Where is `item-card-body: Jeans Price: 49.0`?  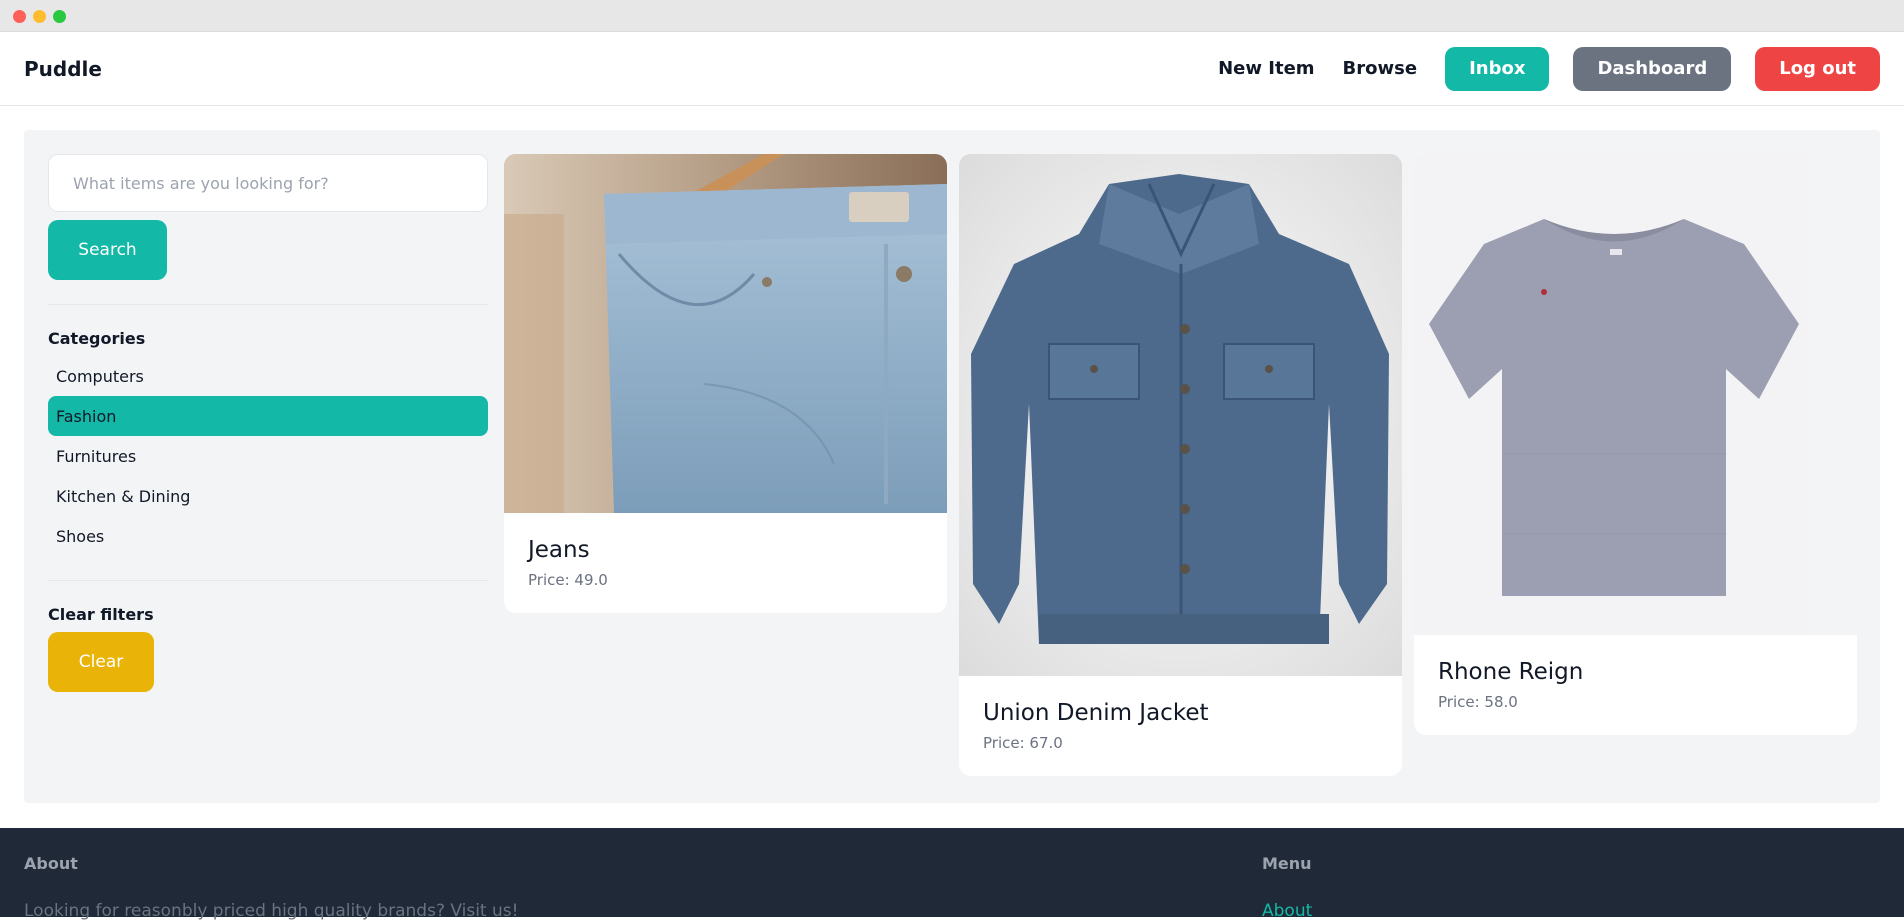
item-card-body: Jeans Price: 49.0 is located at coordinates (725, 563).